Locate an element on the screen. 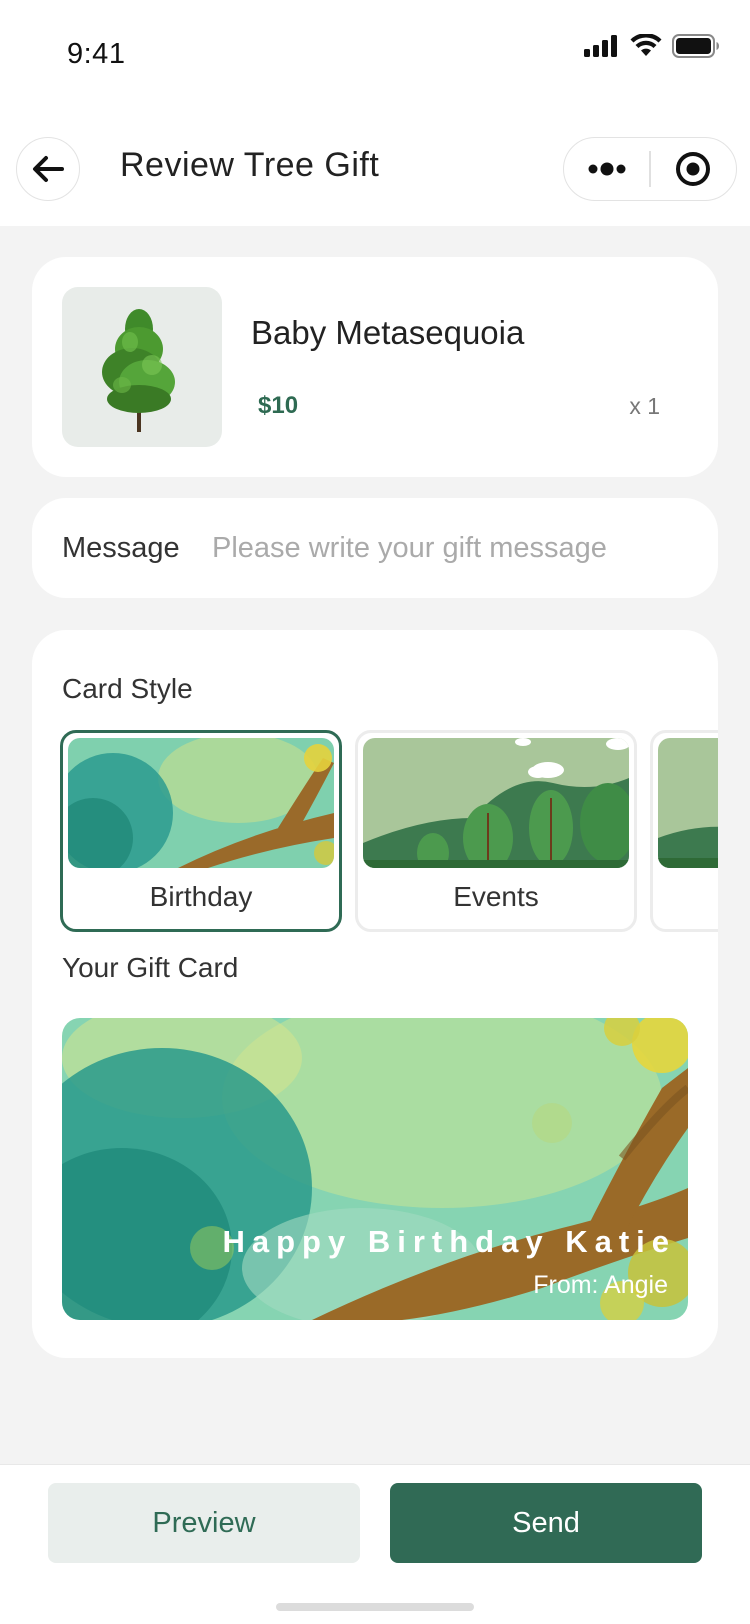  mini-program-capsule is located at coordinates (650, 169).